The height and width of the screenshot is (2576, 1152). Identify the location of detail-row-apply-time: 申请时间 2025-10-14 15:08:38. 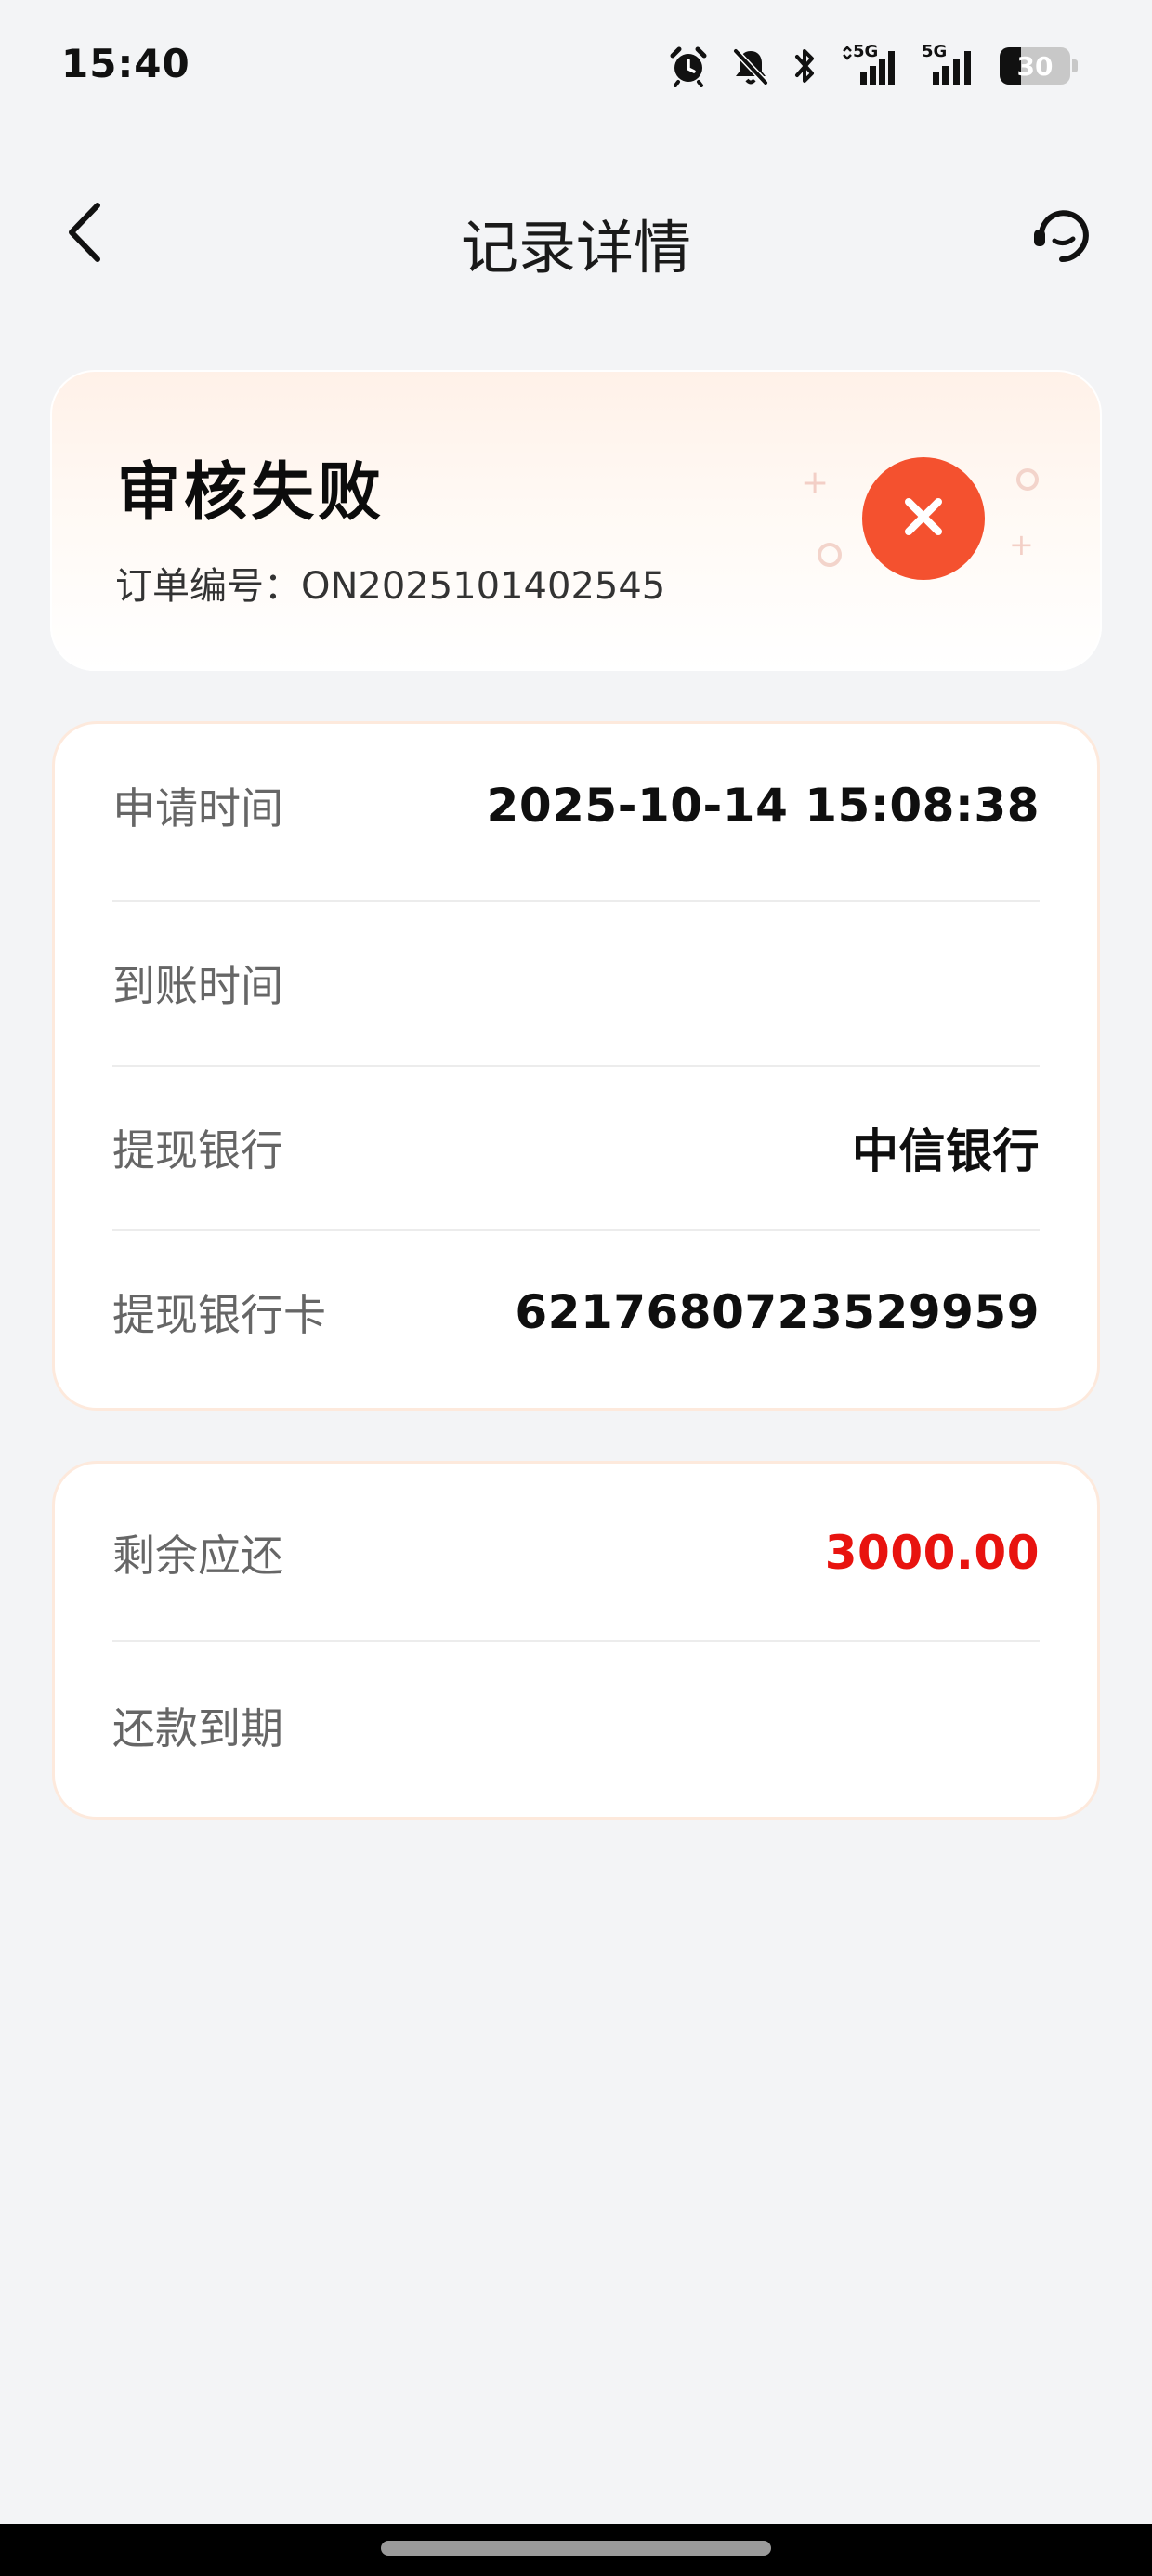
(576, 805).